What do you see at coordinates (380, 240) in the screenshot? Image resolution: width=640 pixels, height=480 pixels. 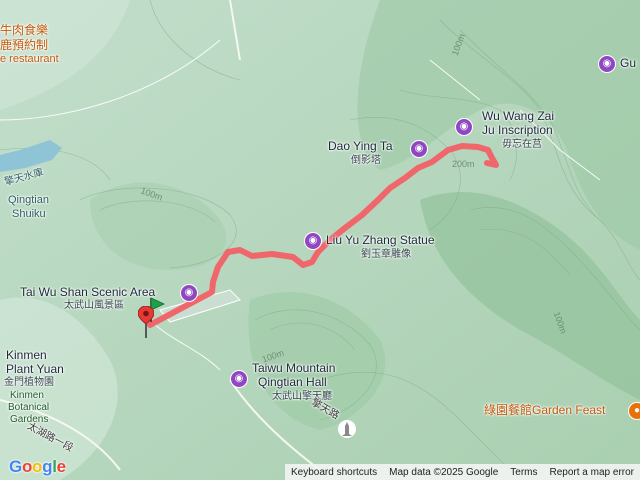 I see `poi-liu-label: Liu Yu Zhang Statue` at bounding box center [380, 240].